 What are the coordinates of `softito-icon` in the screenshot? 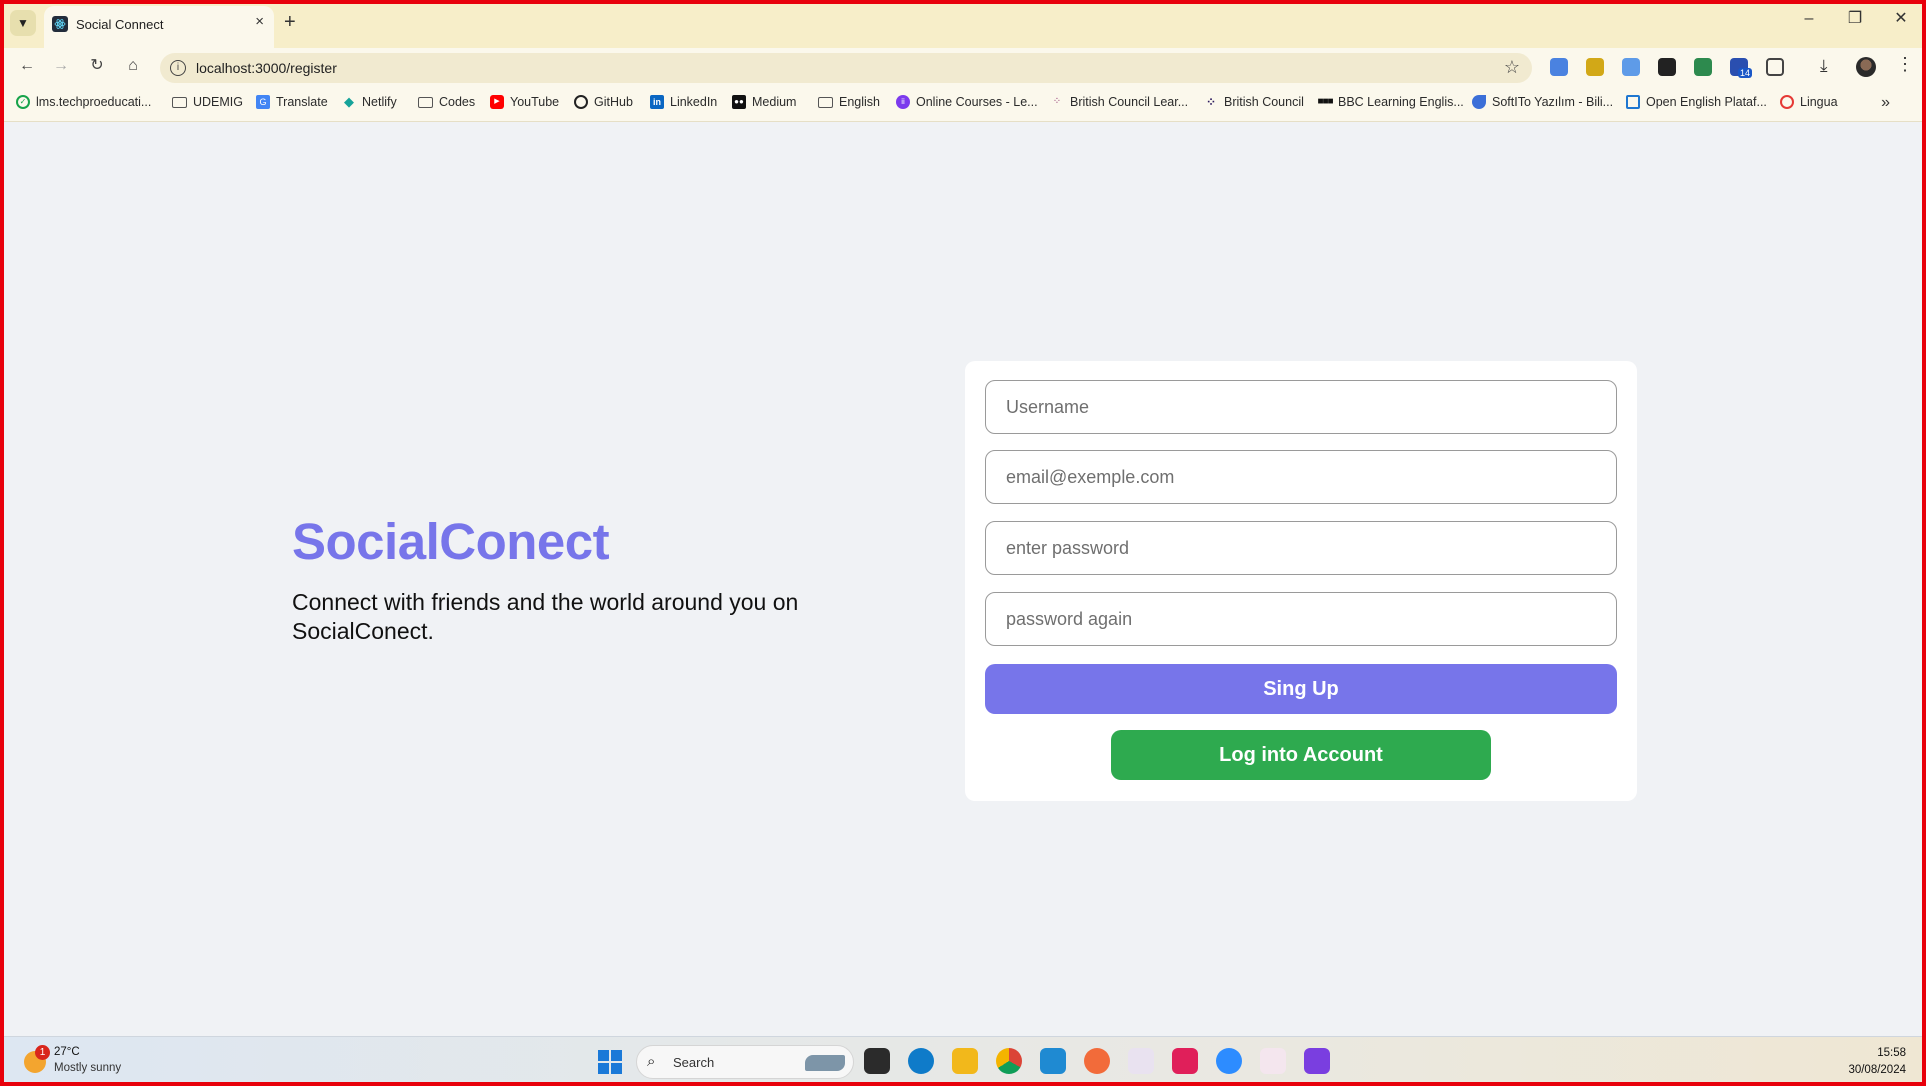 It's located at (1479, 102).